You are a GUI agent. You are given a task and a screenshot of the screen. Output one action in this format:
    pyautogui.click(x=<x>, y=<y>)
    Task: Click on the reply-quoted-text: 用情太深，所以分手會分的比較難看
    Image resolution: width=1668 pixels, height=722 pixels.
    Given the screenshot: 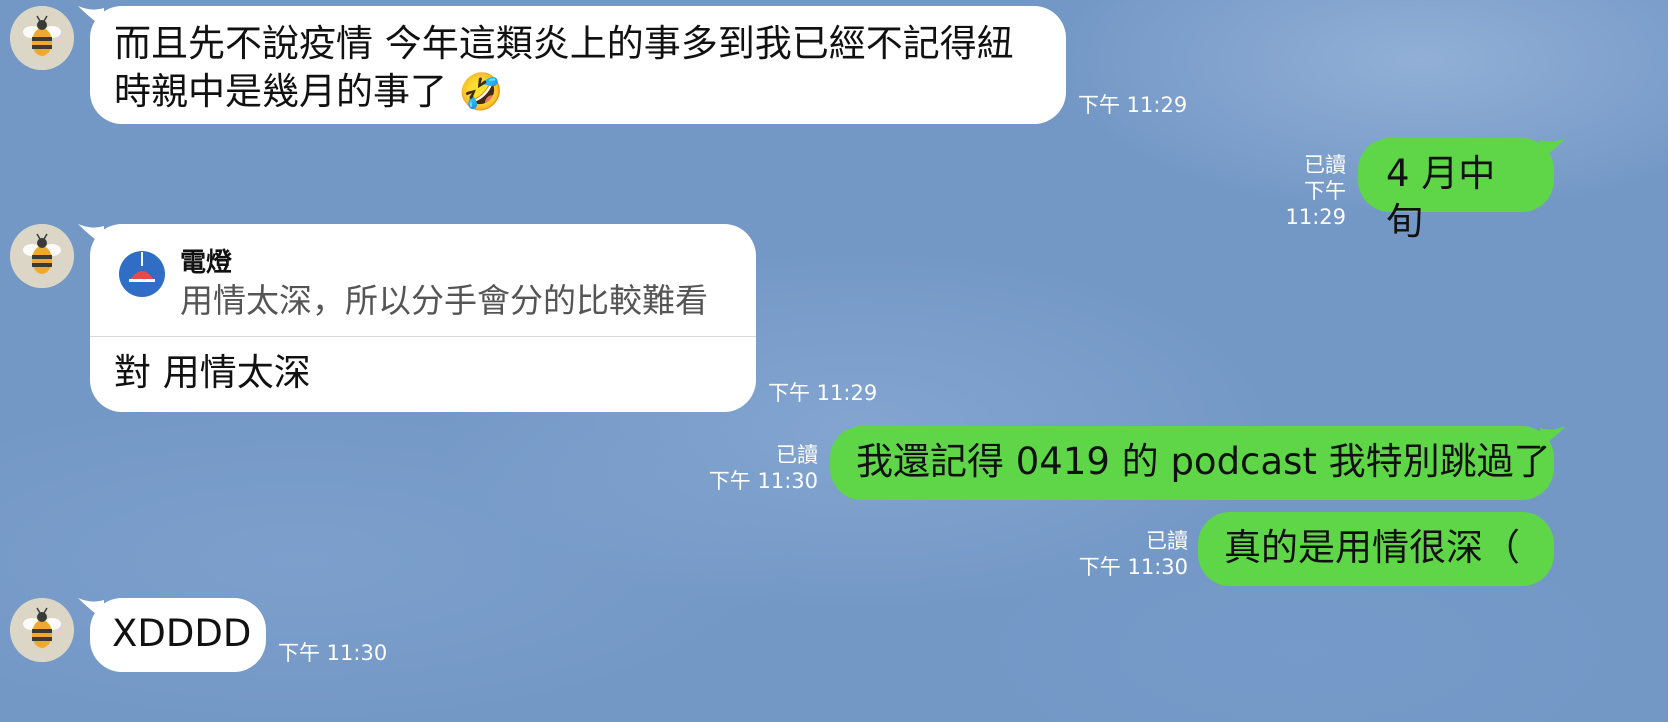 What is the action you would take?
    pyautogui.click(x=444, y=300)
    